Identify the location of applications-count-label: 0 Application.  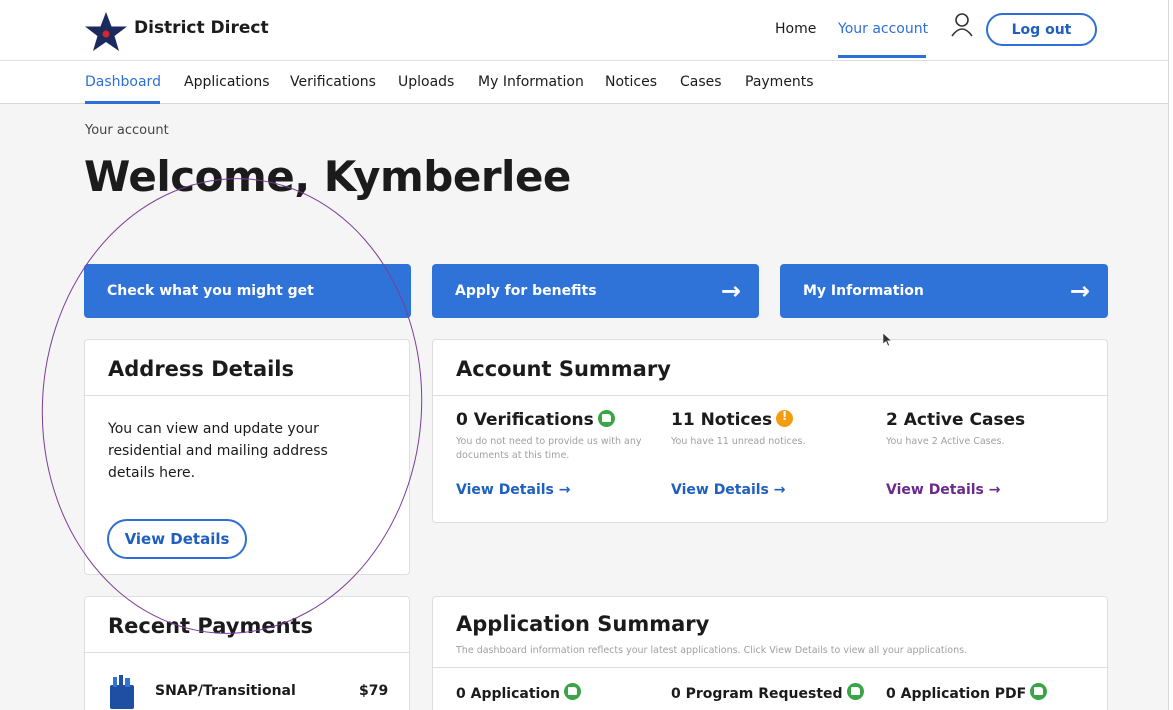
(508, 694).